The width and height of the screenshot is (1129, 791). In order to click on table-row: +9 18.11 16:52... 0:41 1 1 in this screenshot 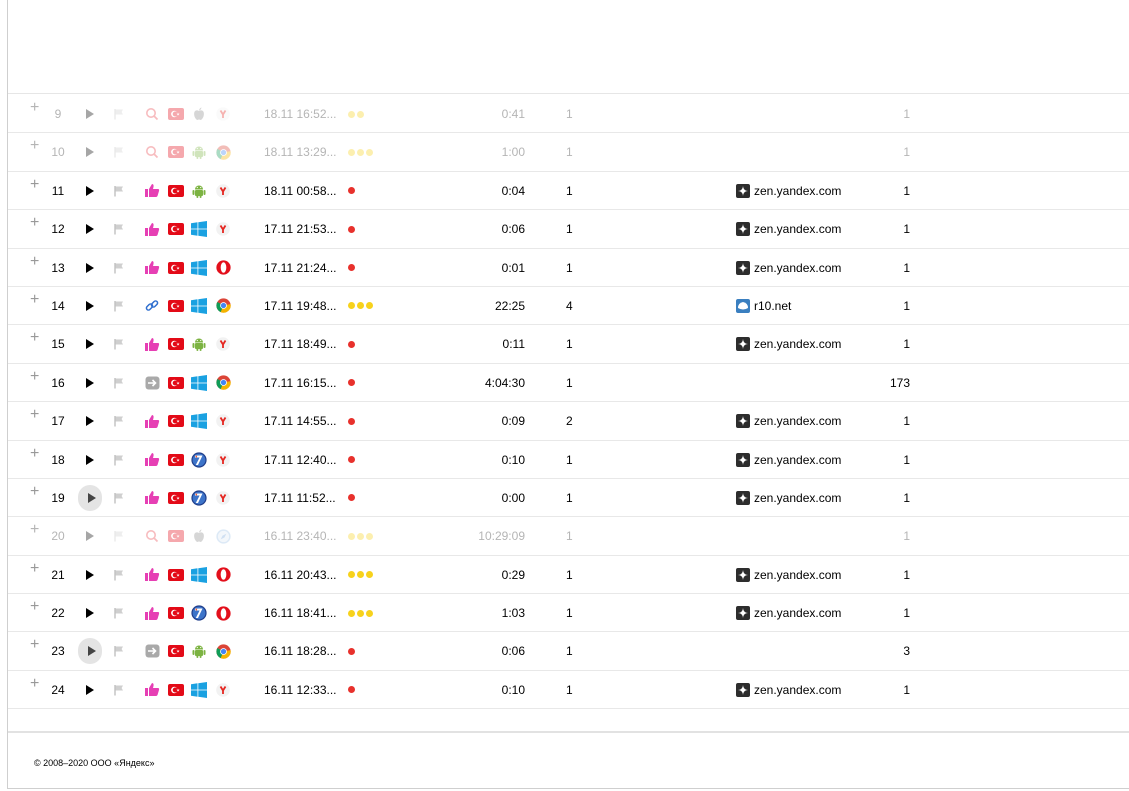, I will do `click(568, 114)`.